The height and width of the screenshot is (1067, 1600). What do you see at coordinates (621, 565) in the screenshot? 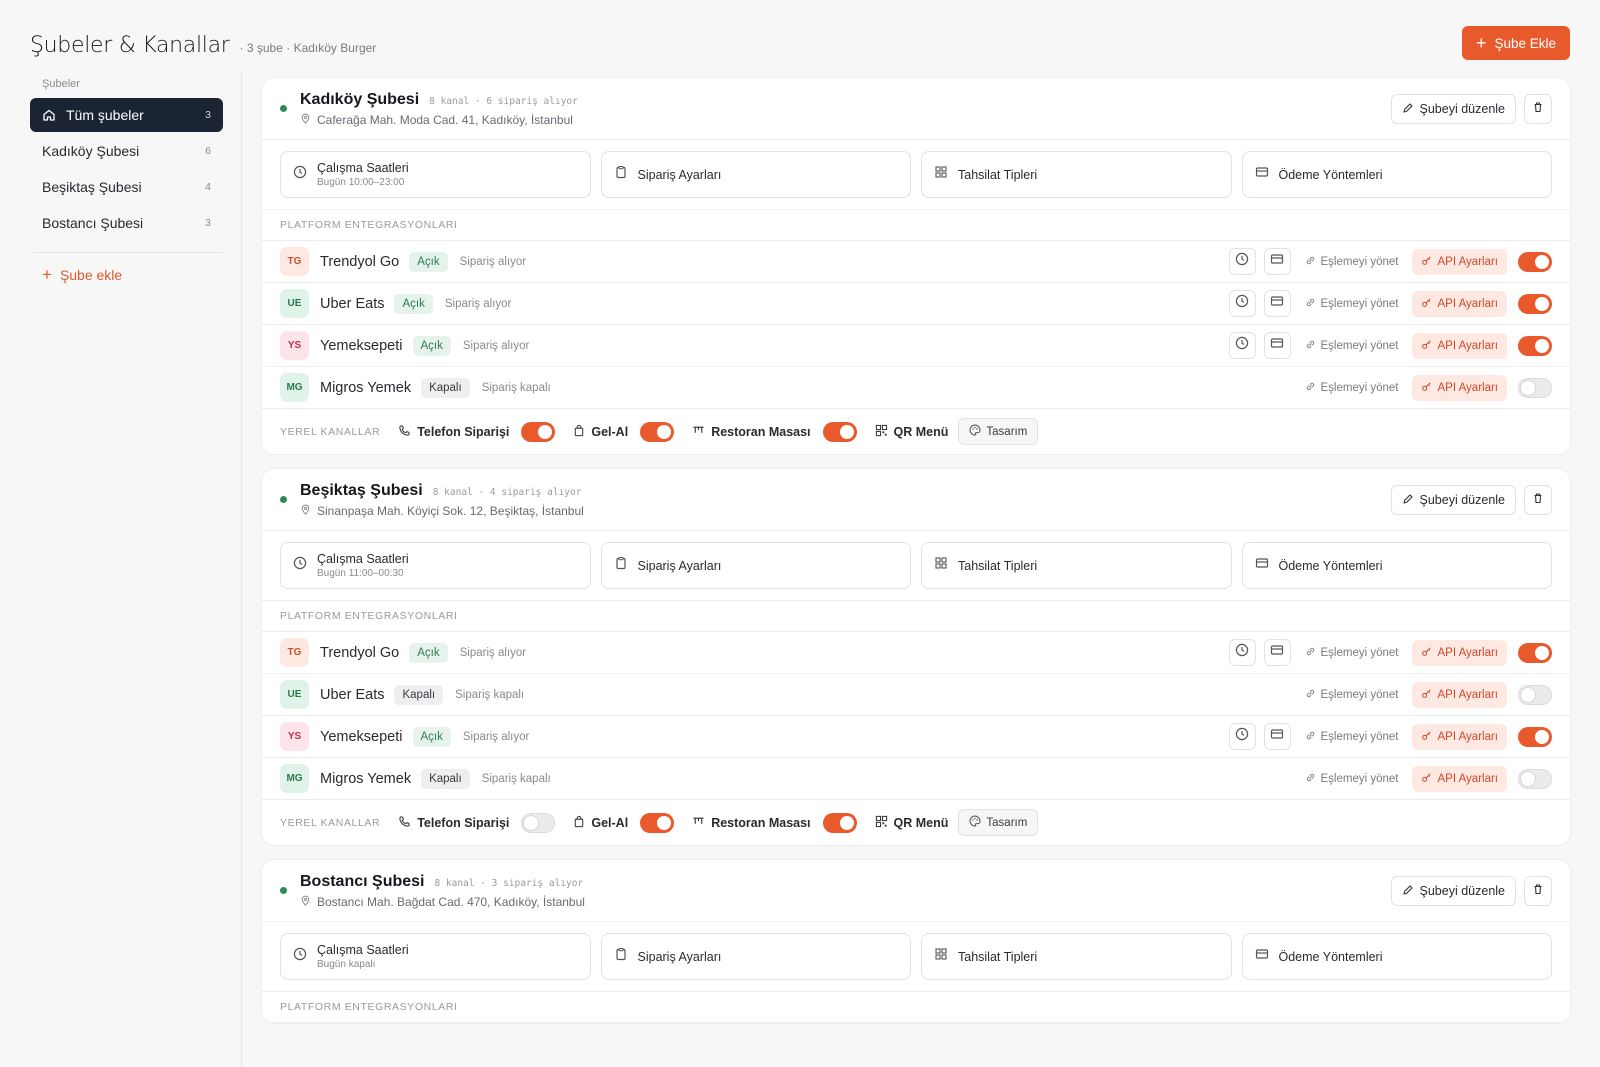
I see `clipboard-icon` at bounding box center [621, 565].